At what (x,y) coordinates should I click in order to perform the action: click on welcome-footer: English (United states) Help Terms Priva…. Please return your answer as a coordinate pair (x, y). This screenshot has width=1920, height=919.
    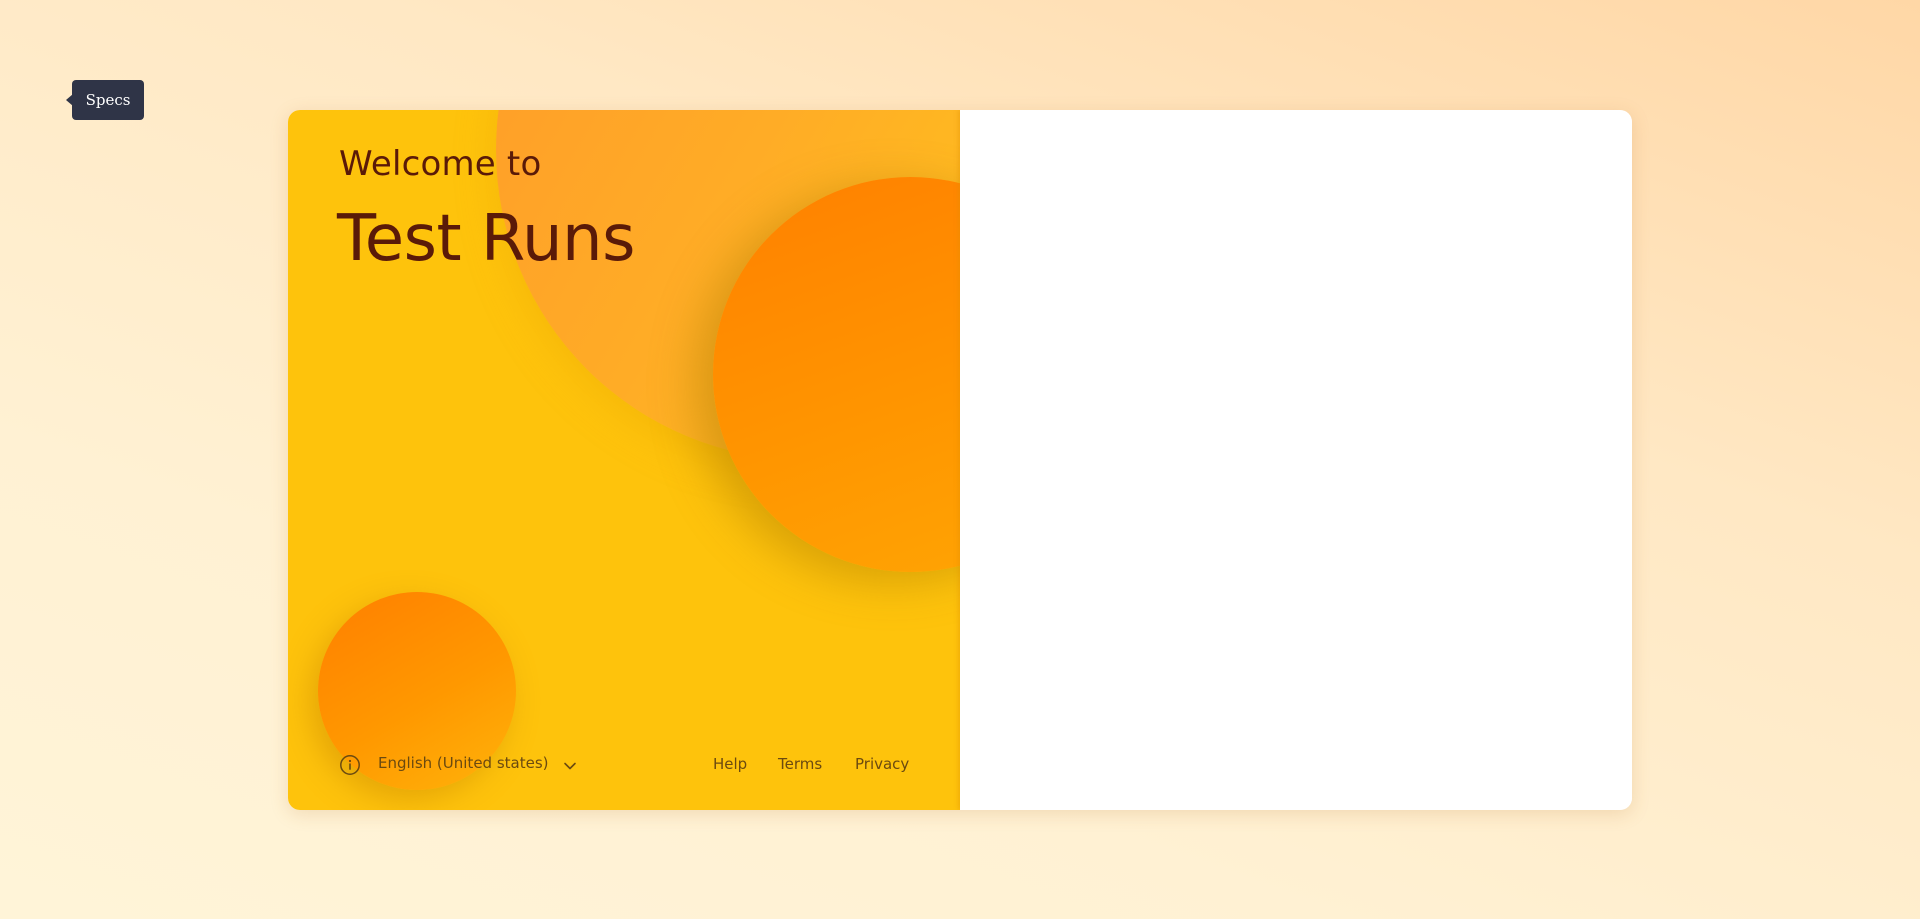
    Looking at the image, I should click on (624, 765).